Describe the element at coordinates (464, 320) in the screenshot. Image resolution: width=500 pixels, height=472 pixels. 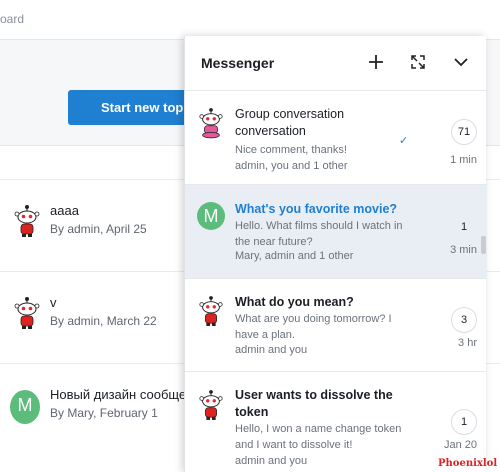
I see `message-count-badge: 3` at that location.